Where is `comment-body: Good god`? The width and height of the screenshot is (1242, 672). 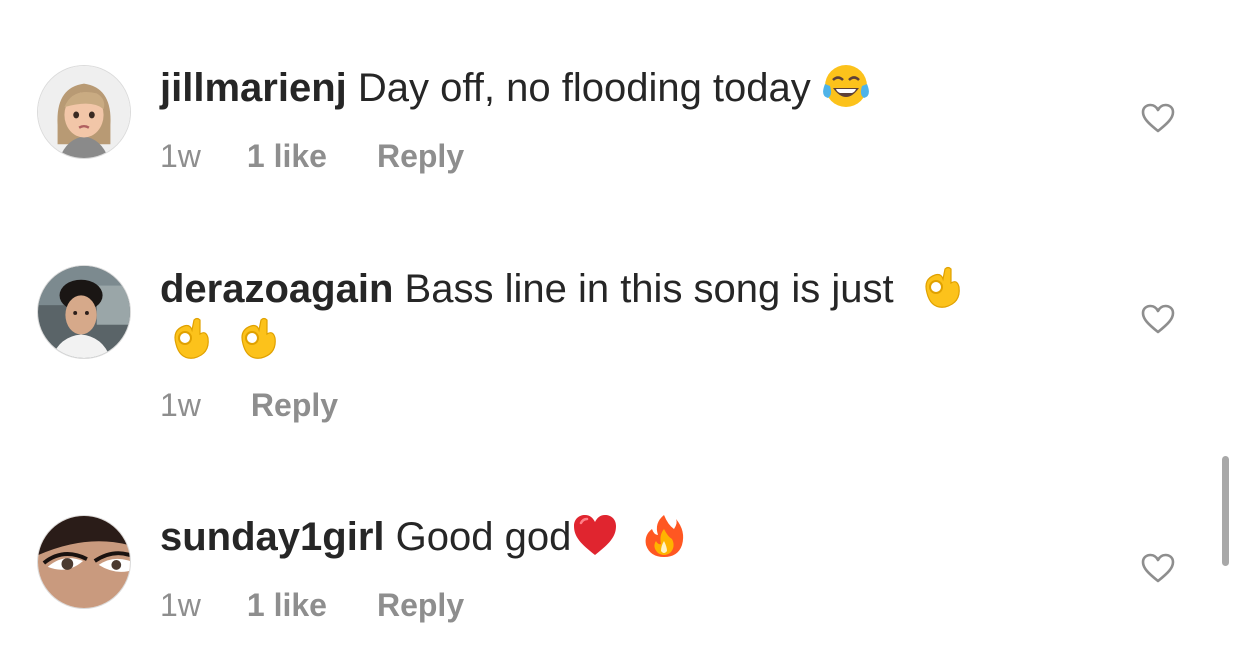
comment-body: Good god is located at coordinates (483, 537).